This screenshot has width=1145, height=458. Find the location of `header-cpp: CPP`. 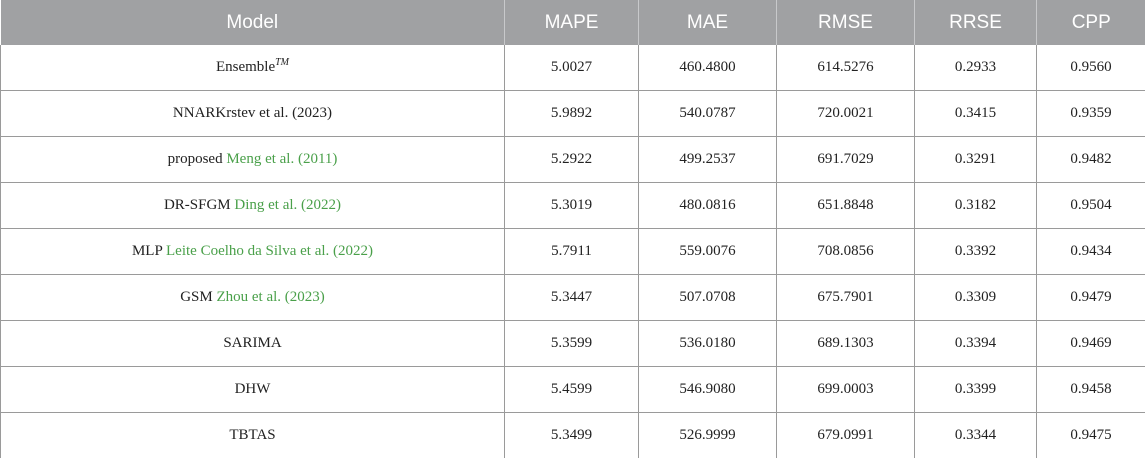

header-cpp: CPP is located at coordinates (1091, 22).